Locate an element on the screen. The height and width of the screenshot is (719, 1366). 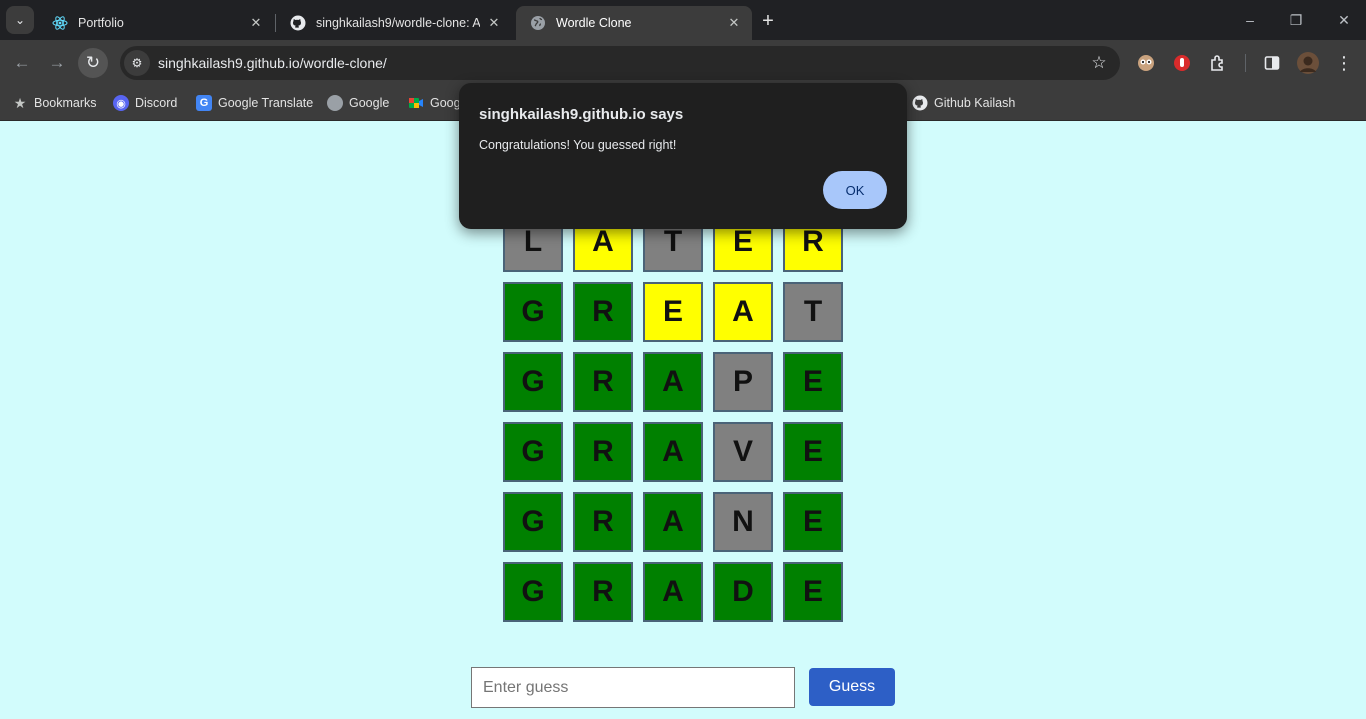
google-meet-icon is located at coordinates (416, 103).